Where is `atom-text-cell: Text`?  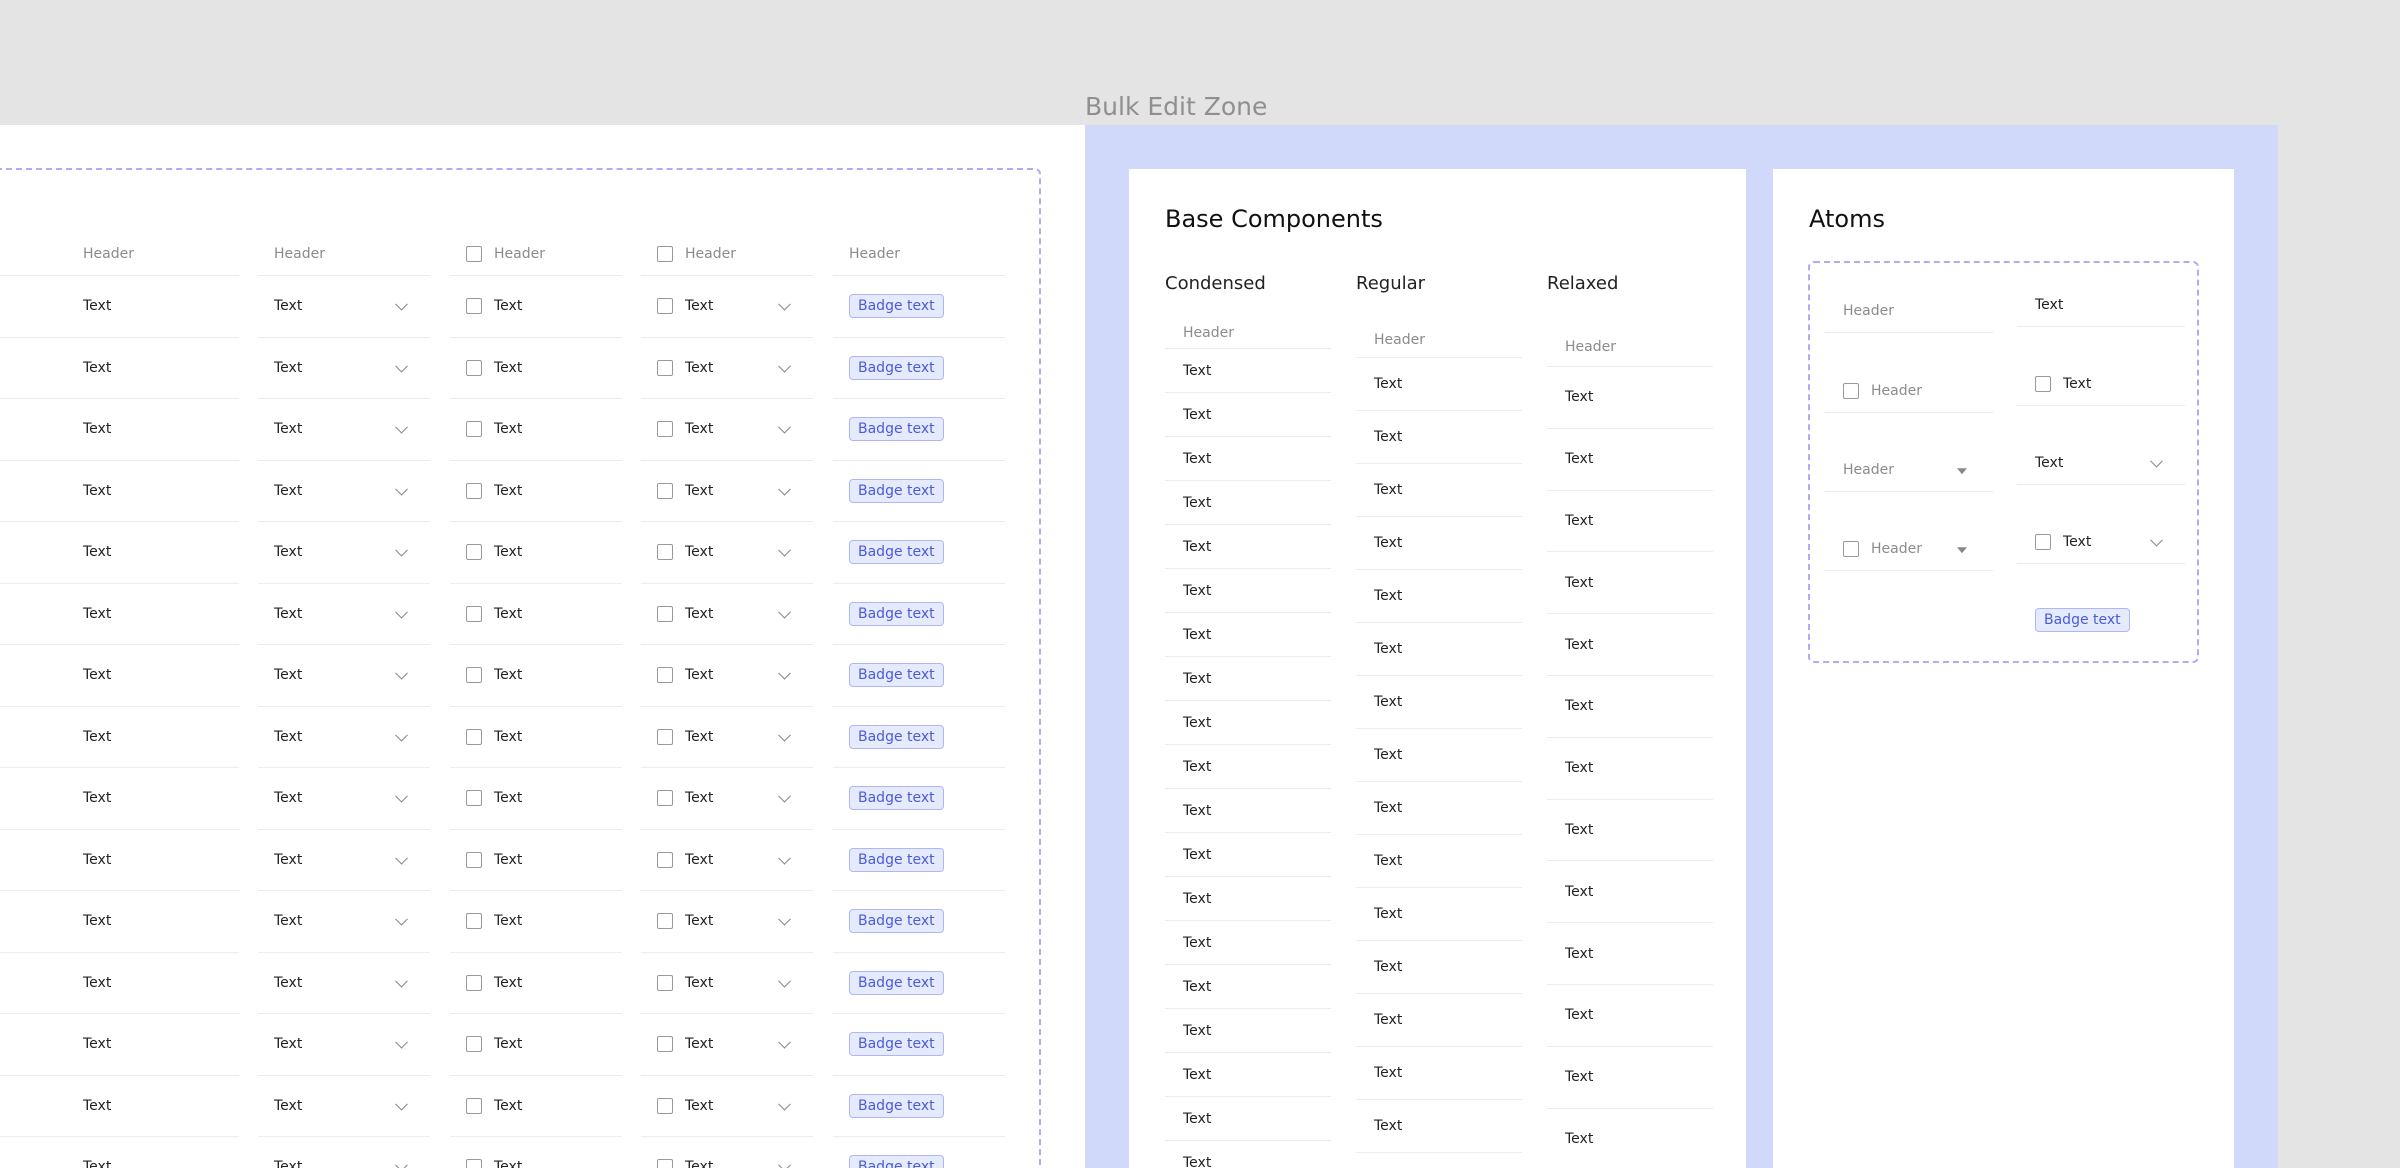
atom-text-cell: Text is located at coordinates (2101, 305).